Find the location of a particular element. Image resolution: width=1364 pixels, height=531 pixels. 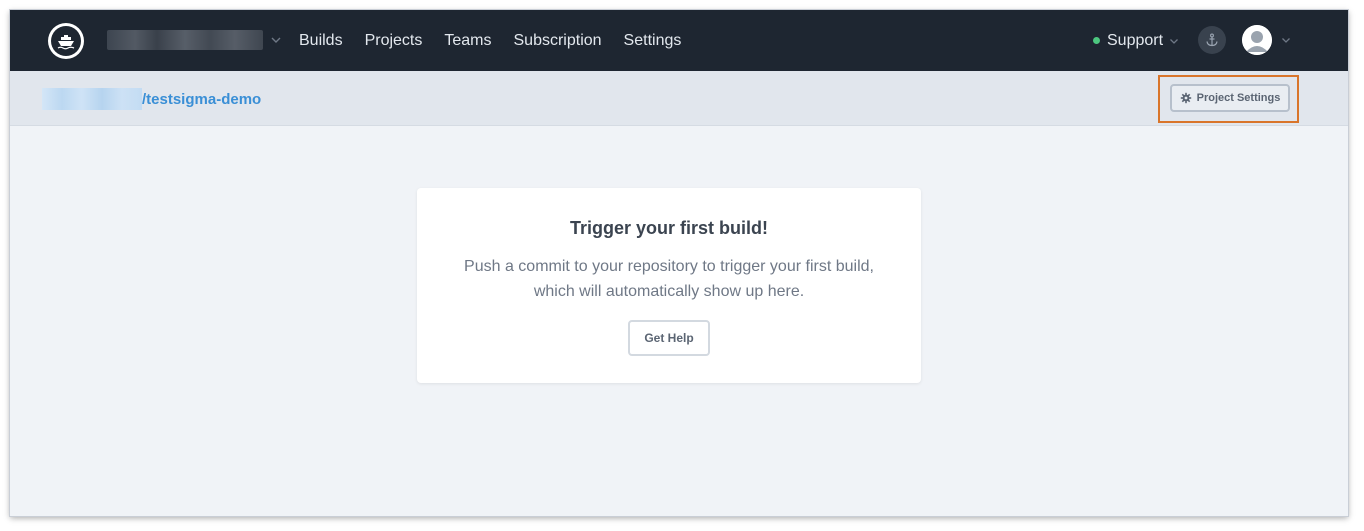

nav-link-settings: Settings is located at coordinates (653, 41).